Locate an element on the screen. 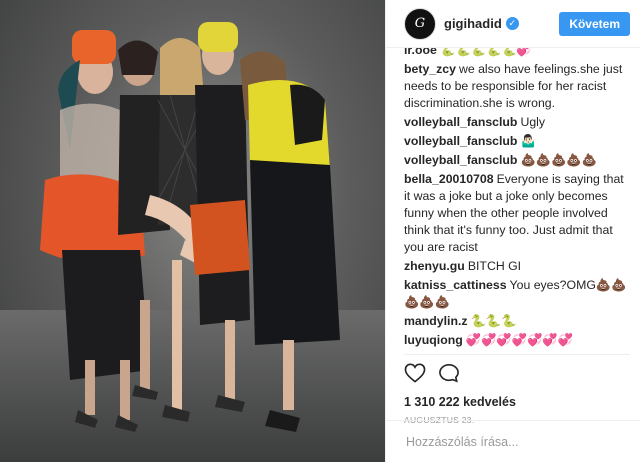  follow-button: Követem is located at coordinates (594, 23).